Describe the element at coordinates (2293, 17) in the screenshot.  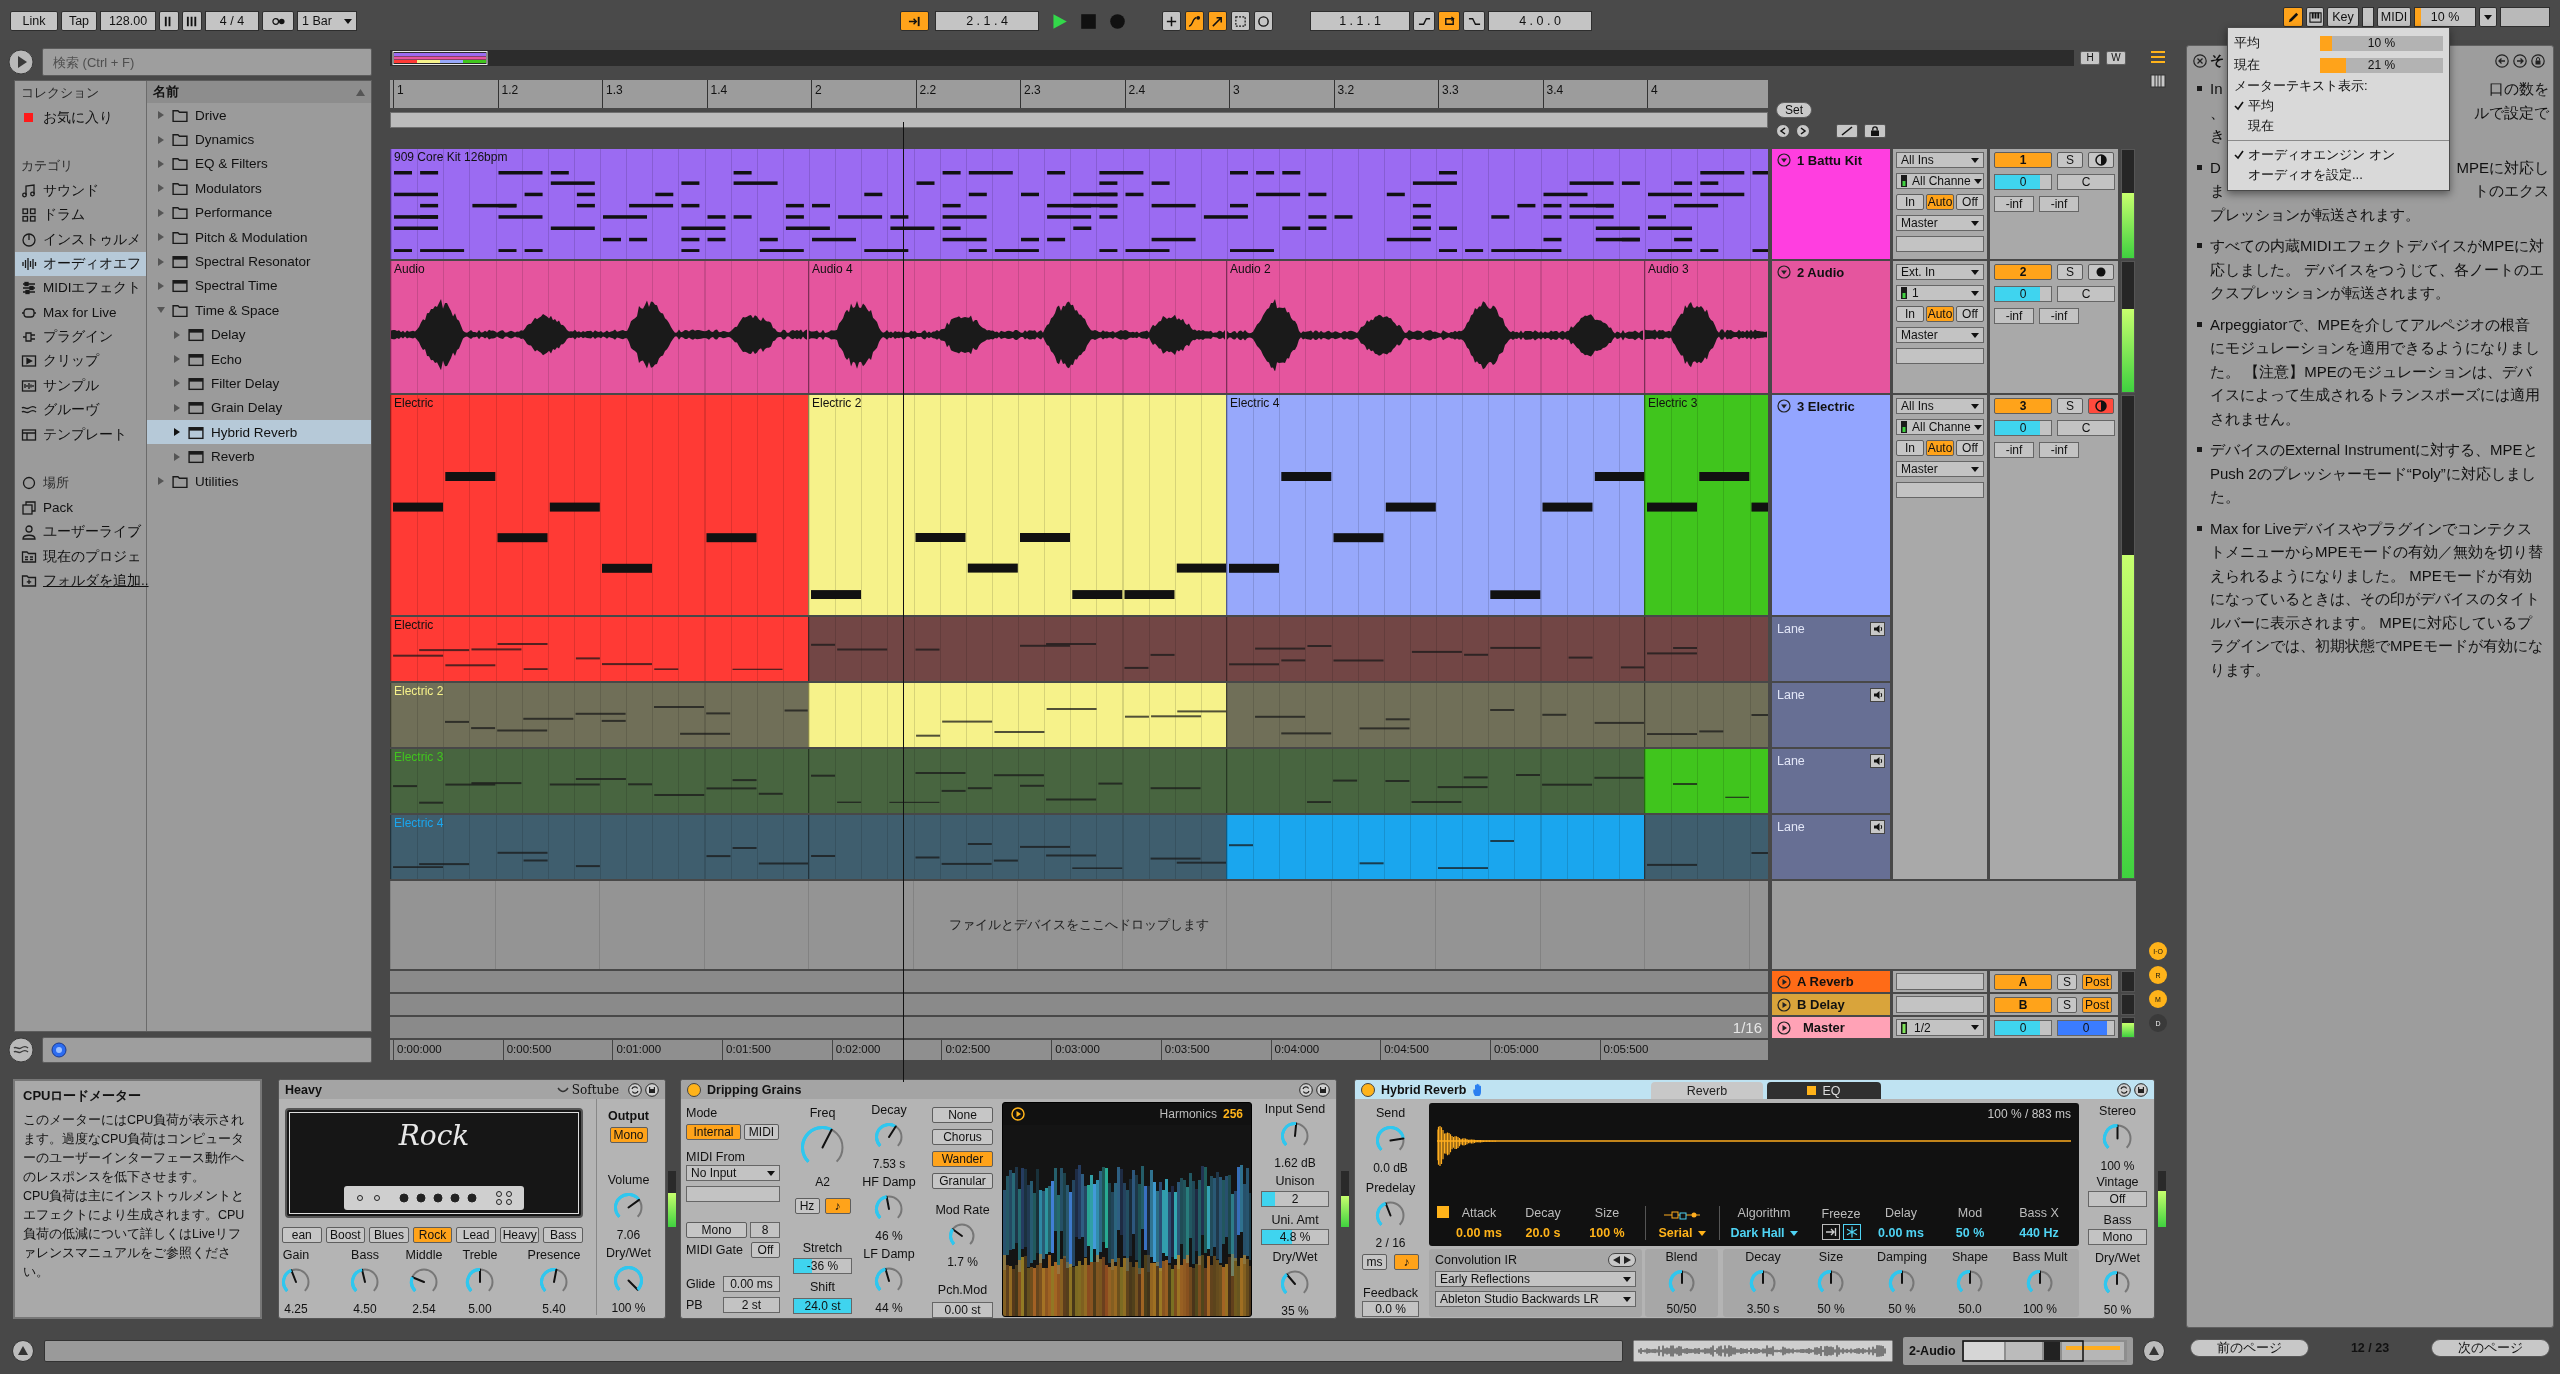
I see `draw-mode-button` at that location.